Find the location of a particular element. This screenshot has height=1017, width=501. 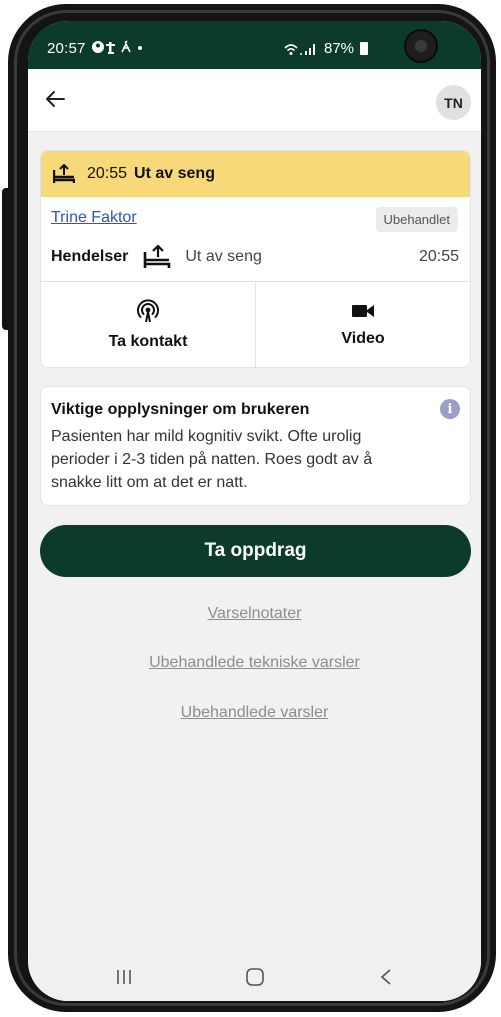

alarm-title: Ut av seng is located at coordinates (174, 173).